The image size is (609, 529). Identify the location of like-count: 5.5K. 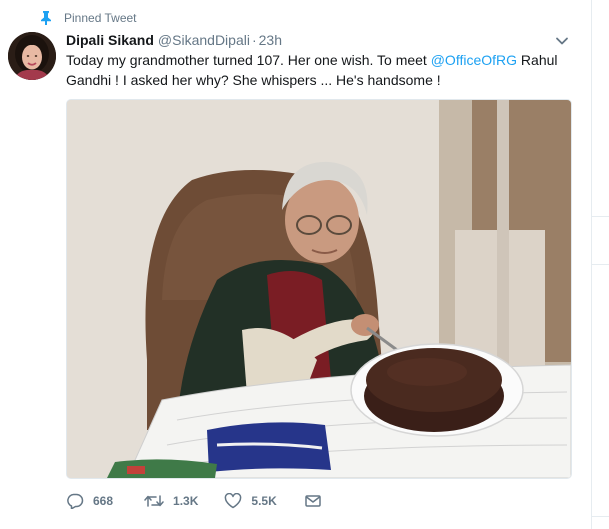
(264, 501).